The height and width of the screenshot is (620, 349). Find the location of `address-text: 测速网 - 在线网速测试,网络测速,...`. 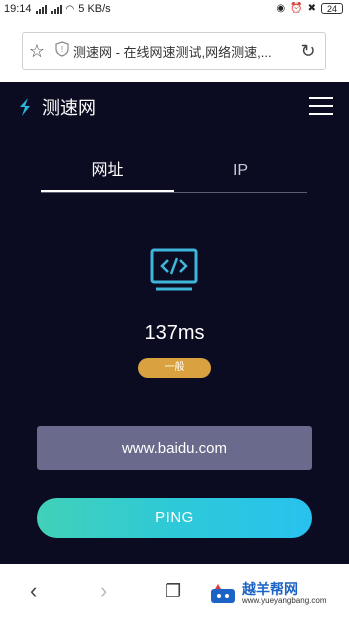

address-text: 测速网 - 在线网速测试,网络测速,... is located at coordinates (182, 51).